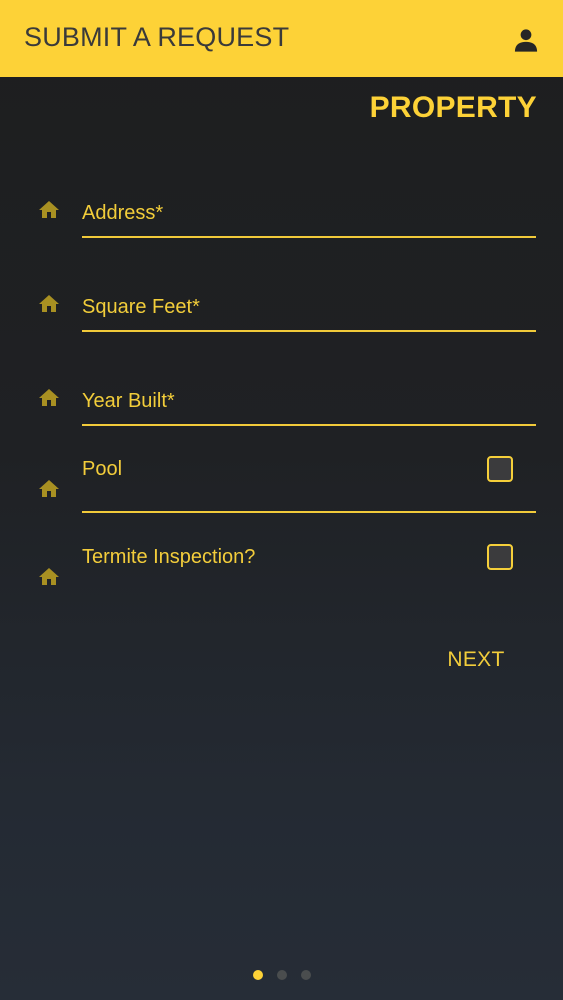  Describe the element at coordinates (309, 331) in the screenshot. I see `square-feet-underline` at that location.